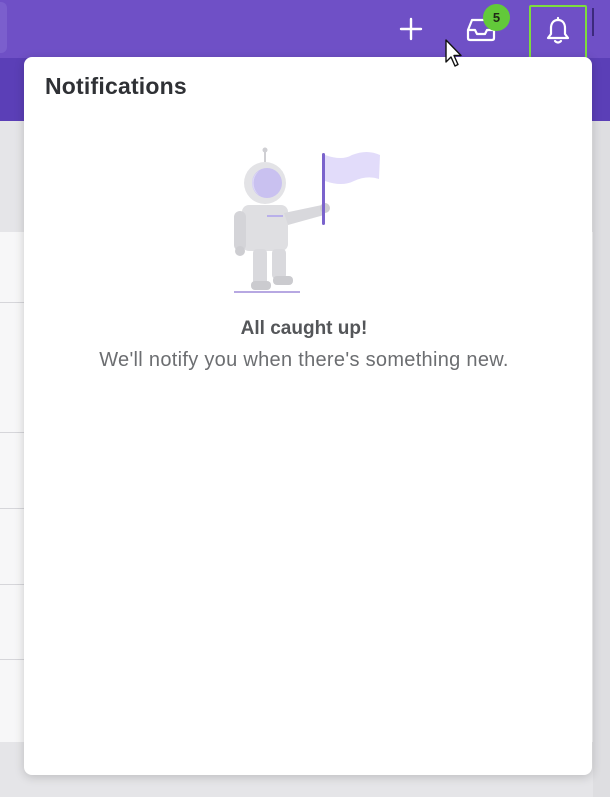 This screenshot has height=797, width=610. Describe the element at coordinates (3, 27) in the screenshot. I see `search-box-edge` at that location.